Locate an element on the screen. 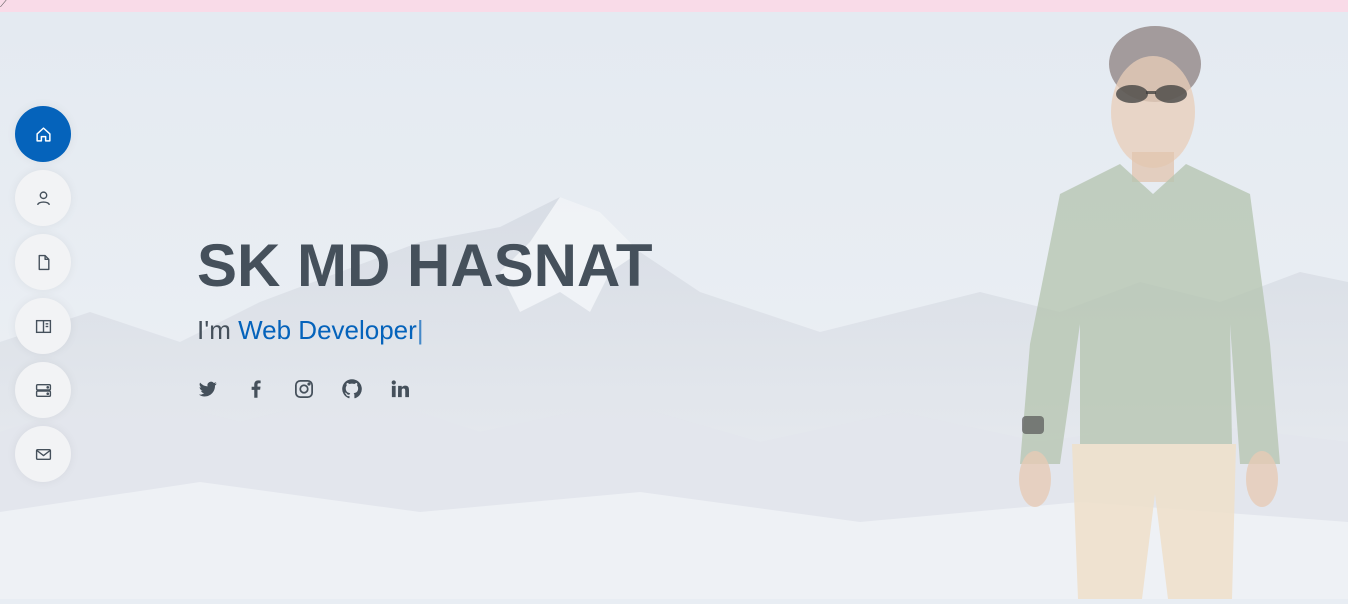  person-icon is located at coordinates (43, 197).